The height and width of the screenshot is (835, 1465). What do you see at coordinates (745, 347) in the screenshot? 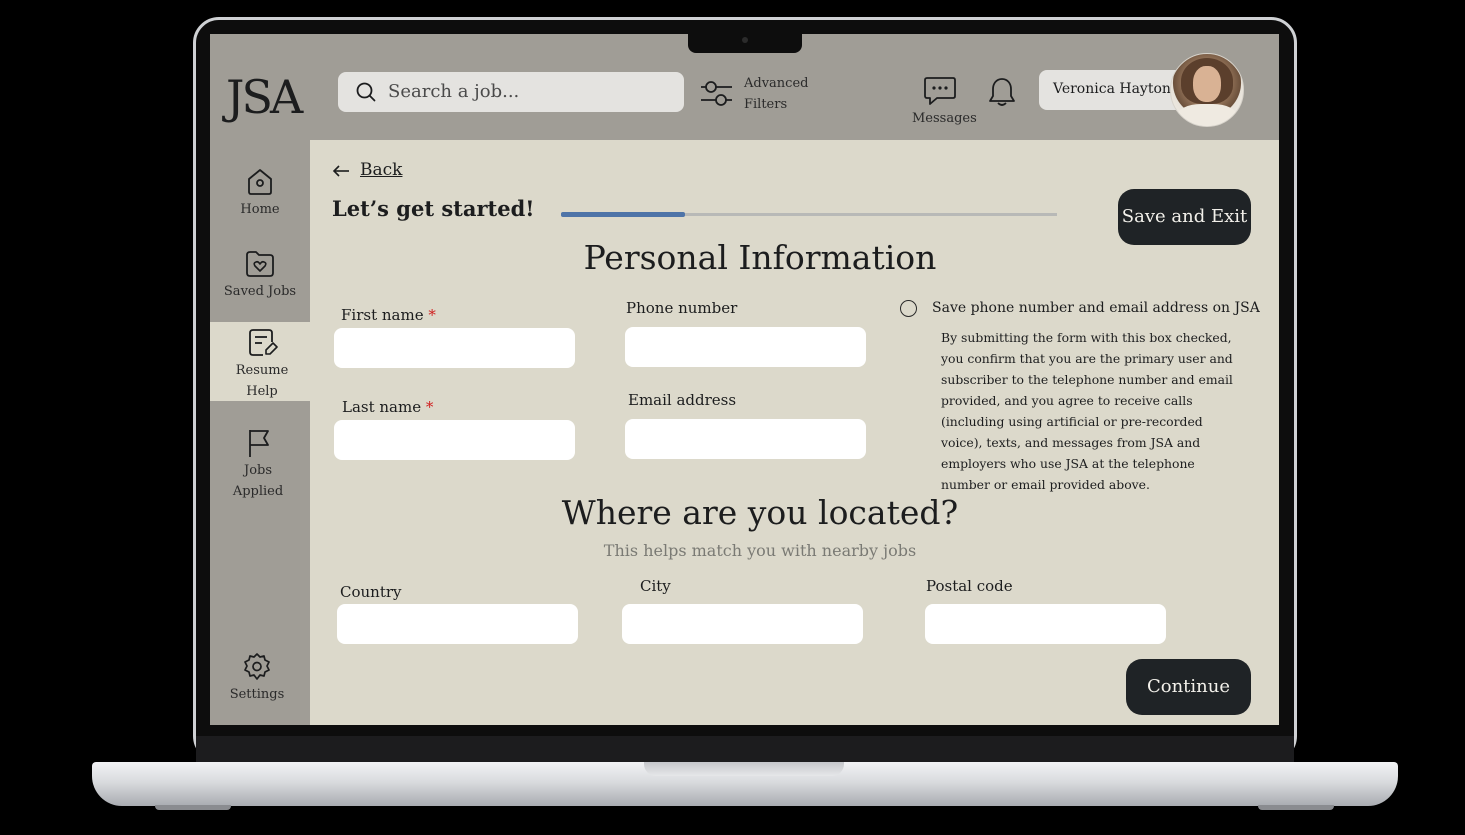
I see `phone-number-field` at bounding box center [745, 347].